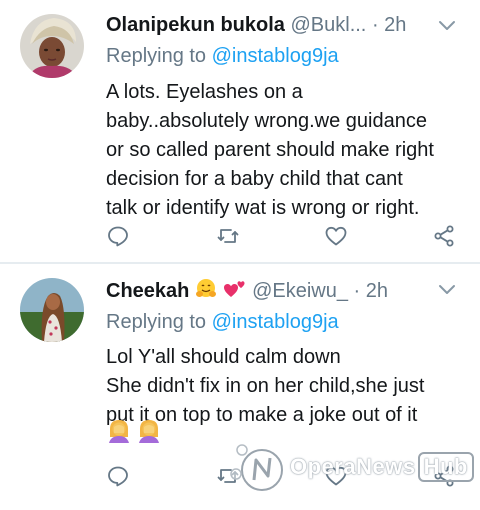 This screenshot has height=510, width=480. Describe the element at coordinates (254, 179) in the screenshot. I see `tweet-text-line: decision for a baby child that cant` at that location.